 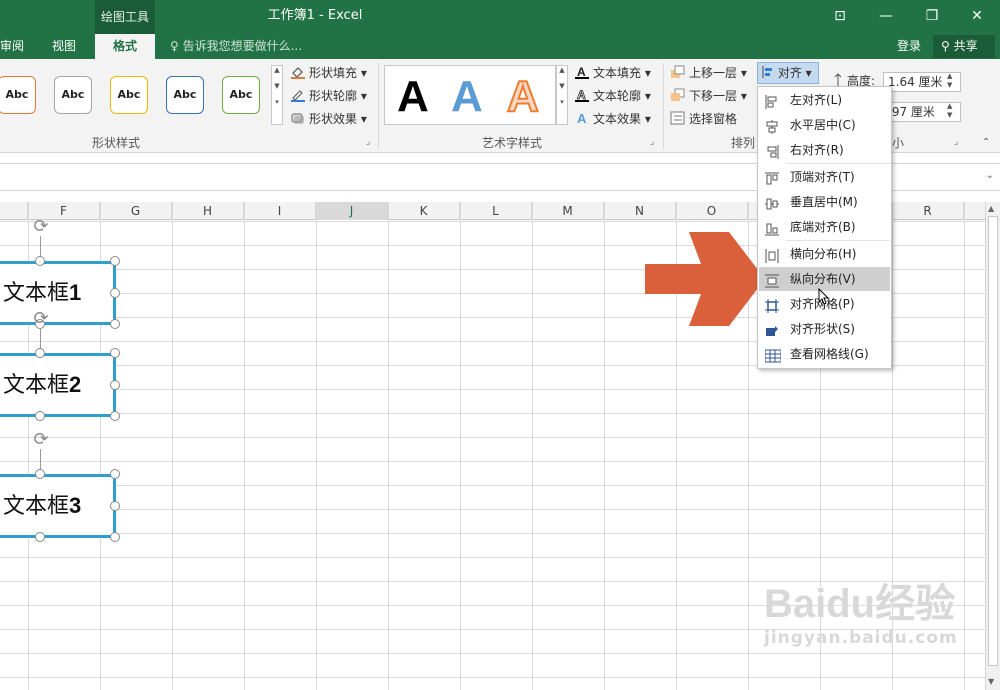 I want to click on scroll-up-arrow-icon: ▲, so click(x=991, y=208).